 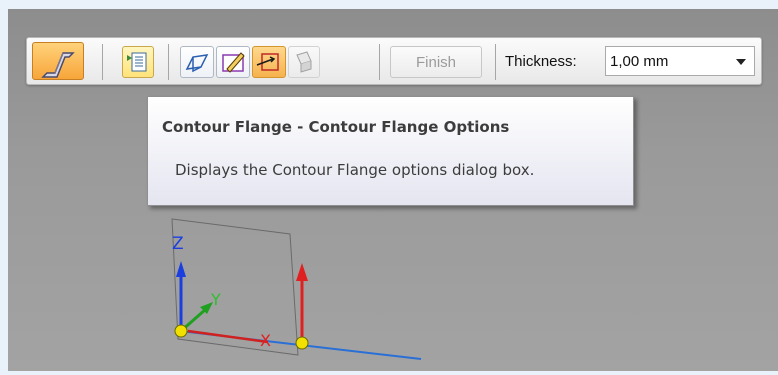 What do you see at coordinates (178, 244) in the screenshot?
I see `z-axis-label: Z` at bounding box center [178, 244].